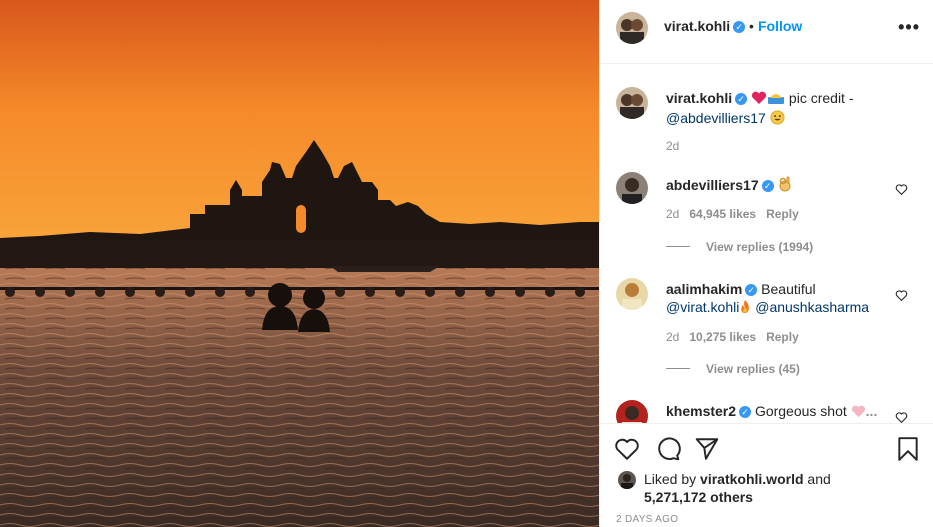  Describe the element at coordinates (821, 98) in the screenshot. I see `caption-body: pic credit -` at that location.